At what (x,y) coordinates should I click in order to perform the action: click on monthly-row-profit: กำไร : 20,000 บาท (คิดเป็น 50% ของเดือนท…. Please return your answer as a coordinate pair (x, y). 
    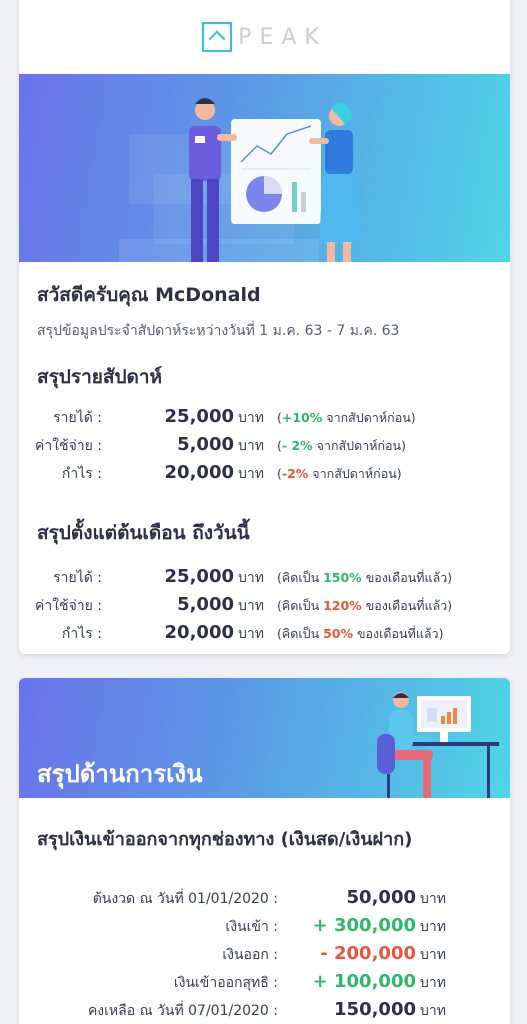
    Looking at the image, I should click on (264, 636).